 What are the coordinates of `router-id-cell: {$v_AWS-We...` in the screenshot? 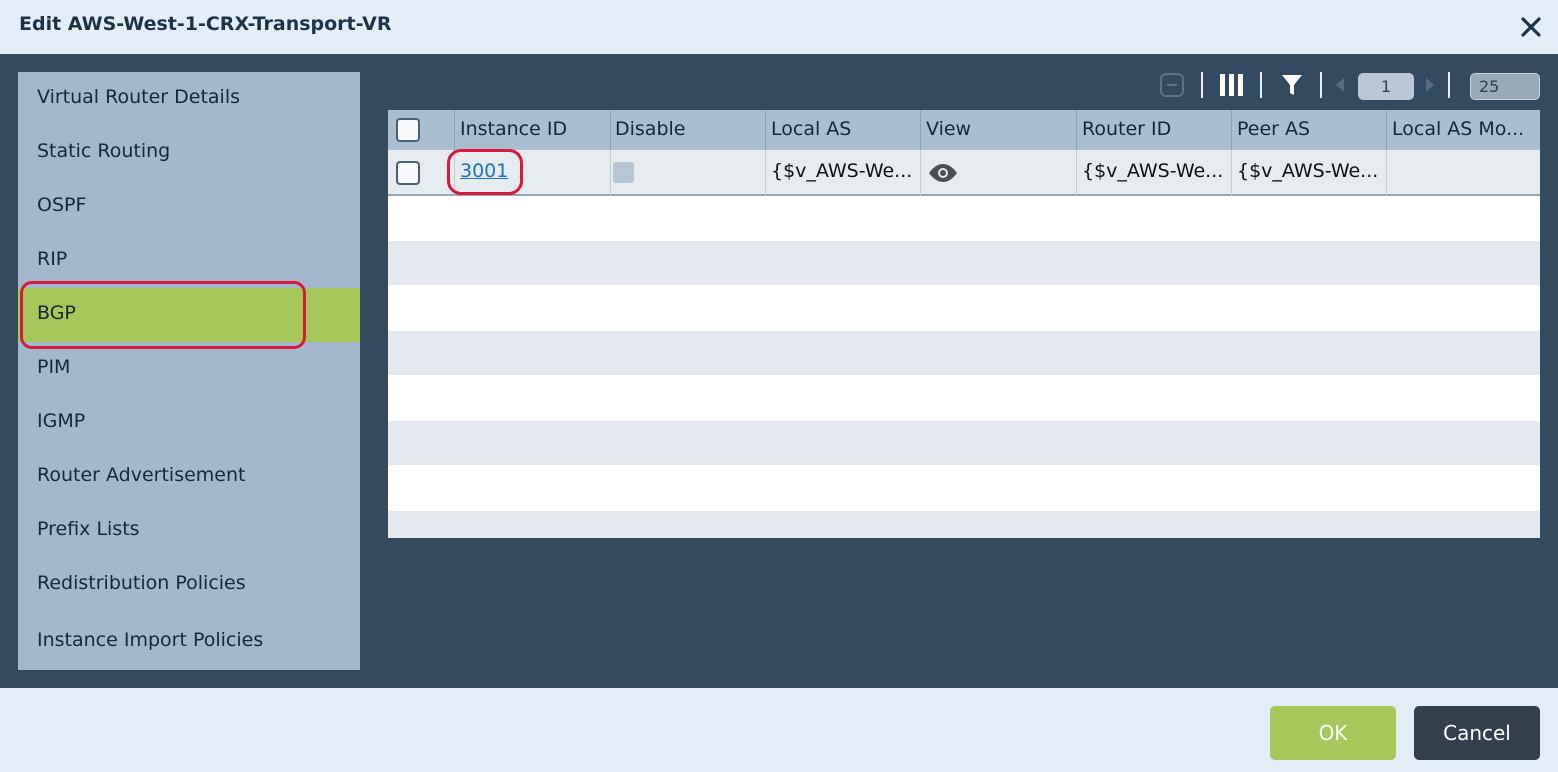 It's located at (1153, 171).